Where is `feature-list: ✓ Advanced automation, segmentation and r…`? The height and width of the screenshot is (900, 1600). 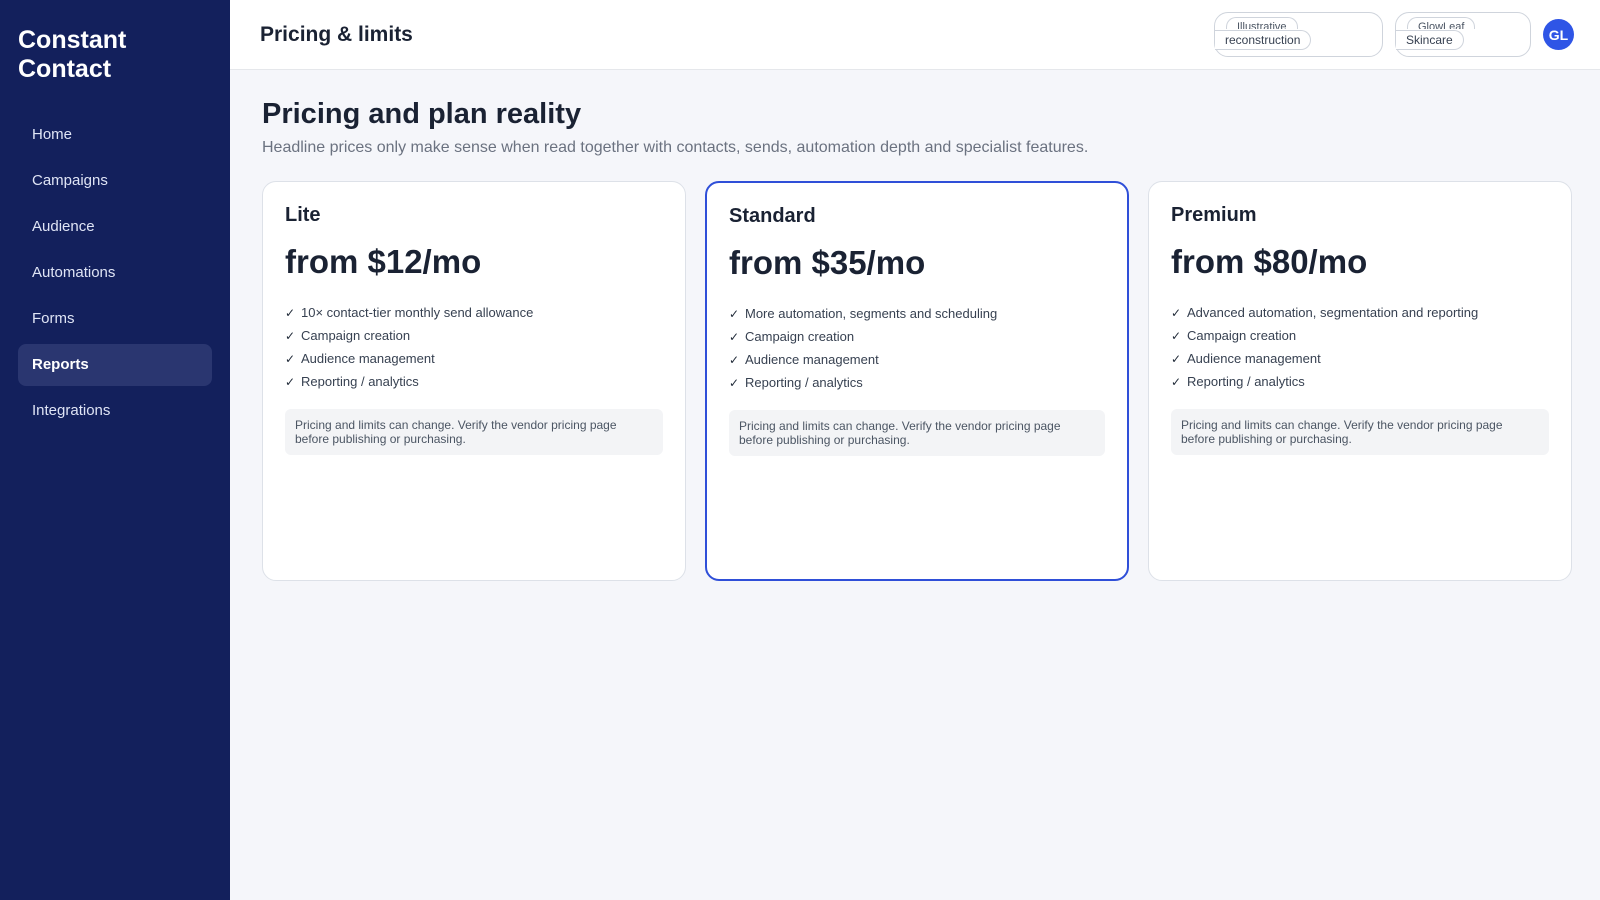 feature-list: ✓ Advanced automation, segmentation and r… is located at coordinates (1360, 347).